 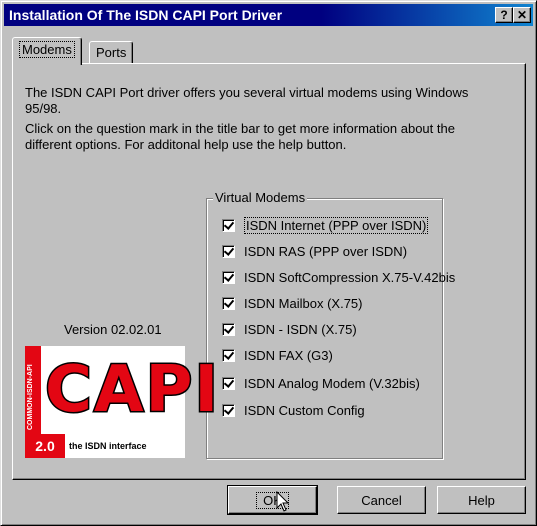 I want to click on modem-checkbox-analog: ISDN Analog Modem (V.32bis), so click(x=321, y=383).